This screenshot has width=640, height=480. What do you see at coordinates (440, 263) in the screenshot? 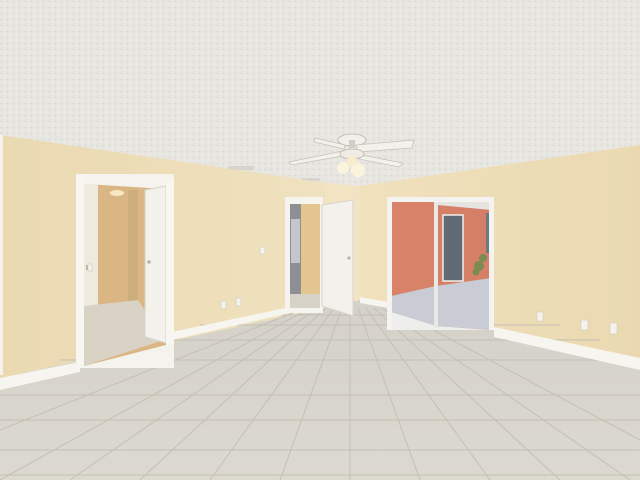
I see `sliding-glass-door` at bounding box center [440, 263].